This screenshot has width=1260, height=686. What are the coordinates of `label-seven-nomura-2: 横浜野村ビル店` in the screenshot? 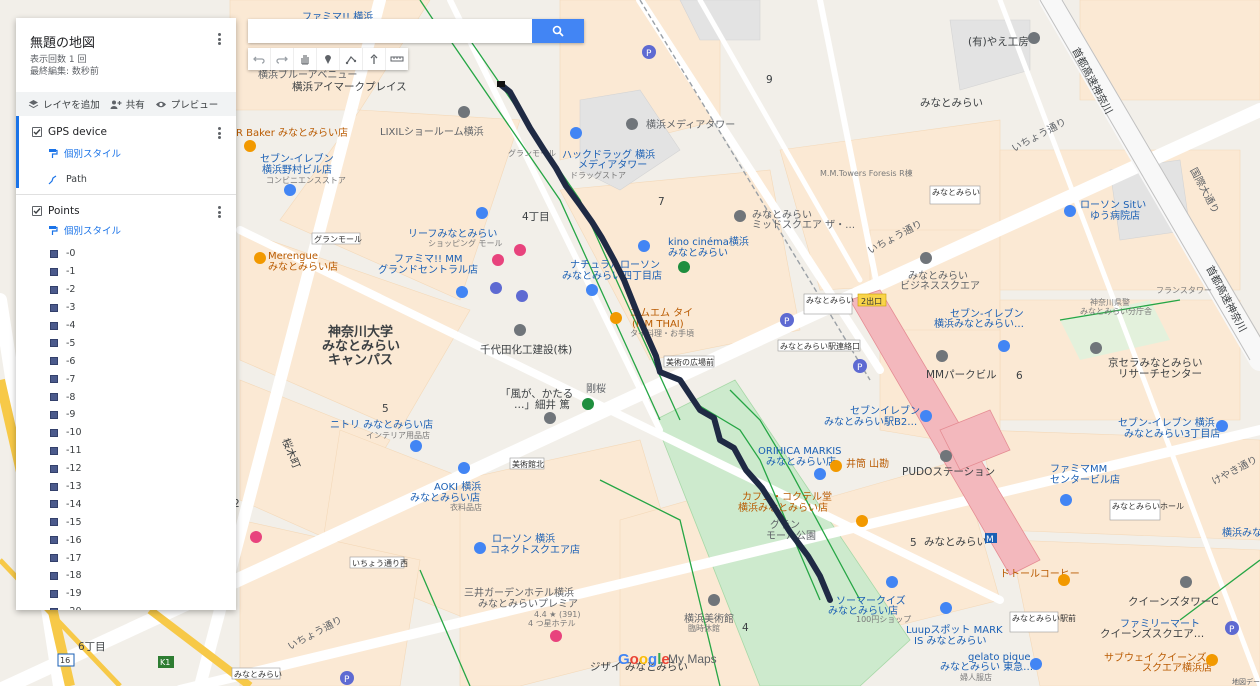 It's located at (297, 169).